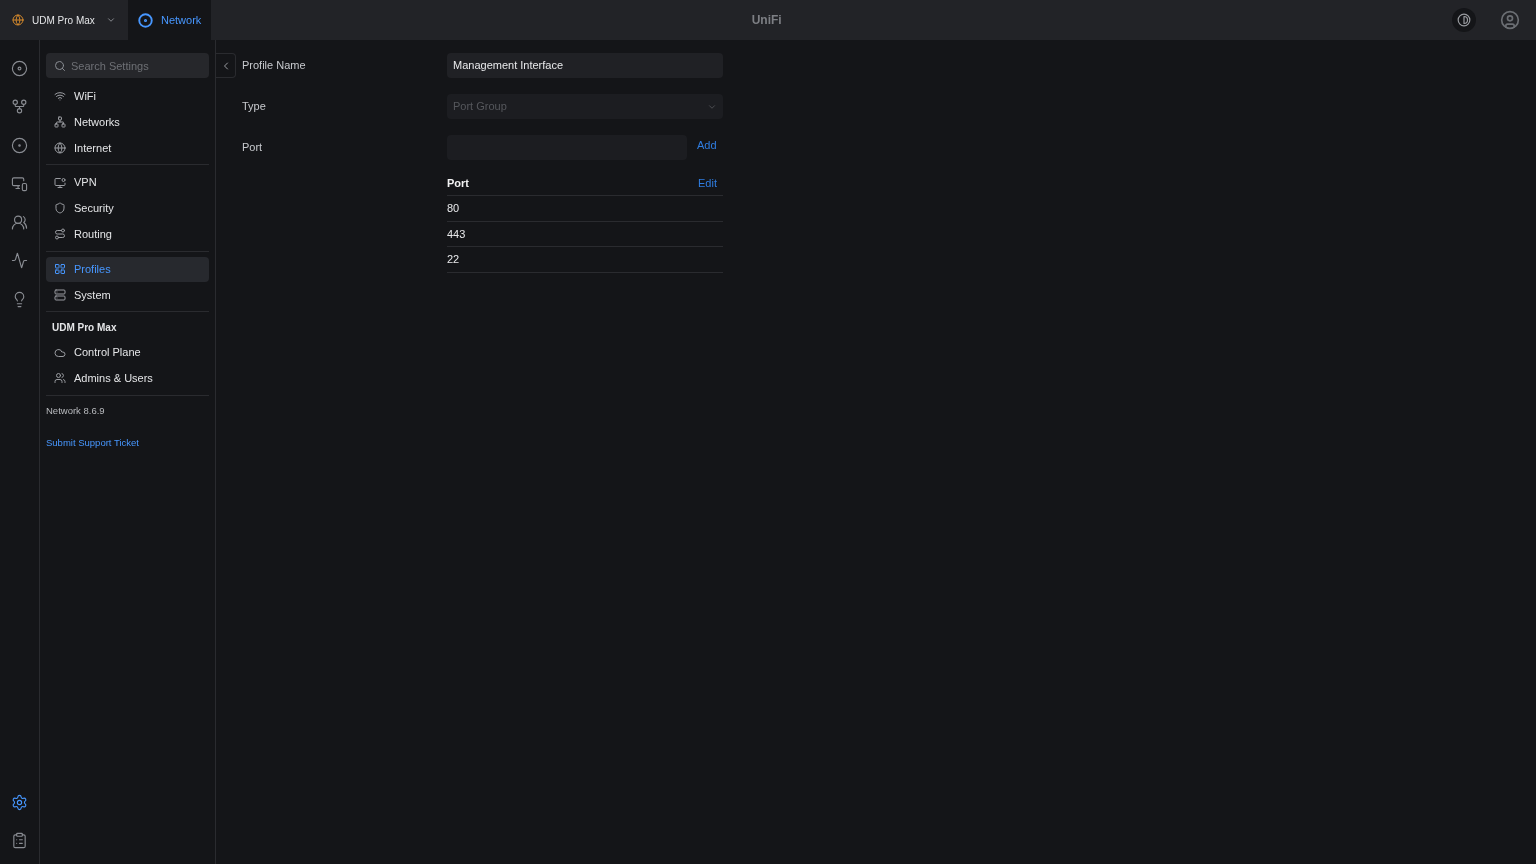 This screenshot has height=864, width=1536. What do you see at coordinates (274, 66) in the screenshot?
I see `field-label: Profile Name` at bounding box center [274, 66].